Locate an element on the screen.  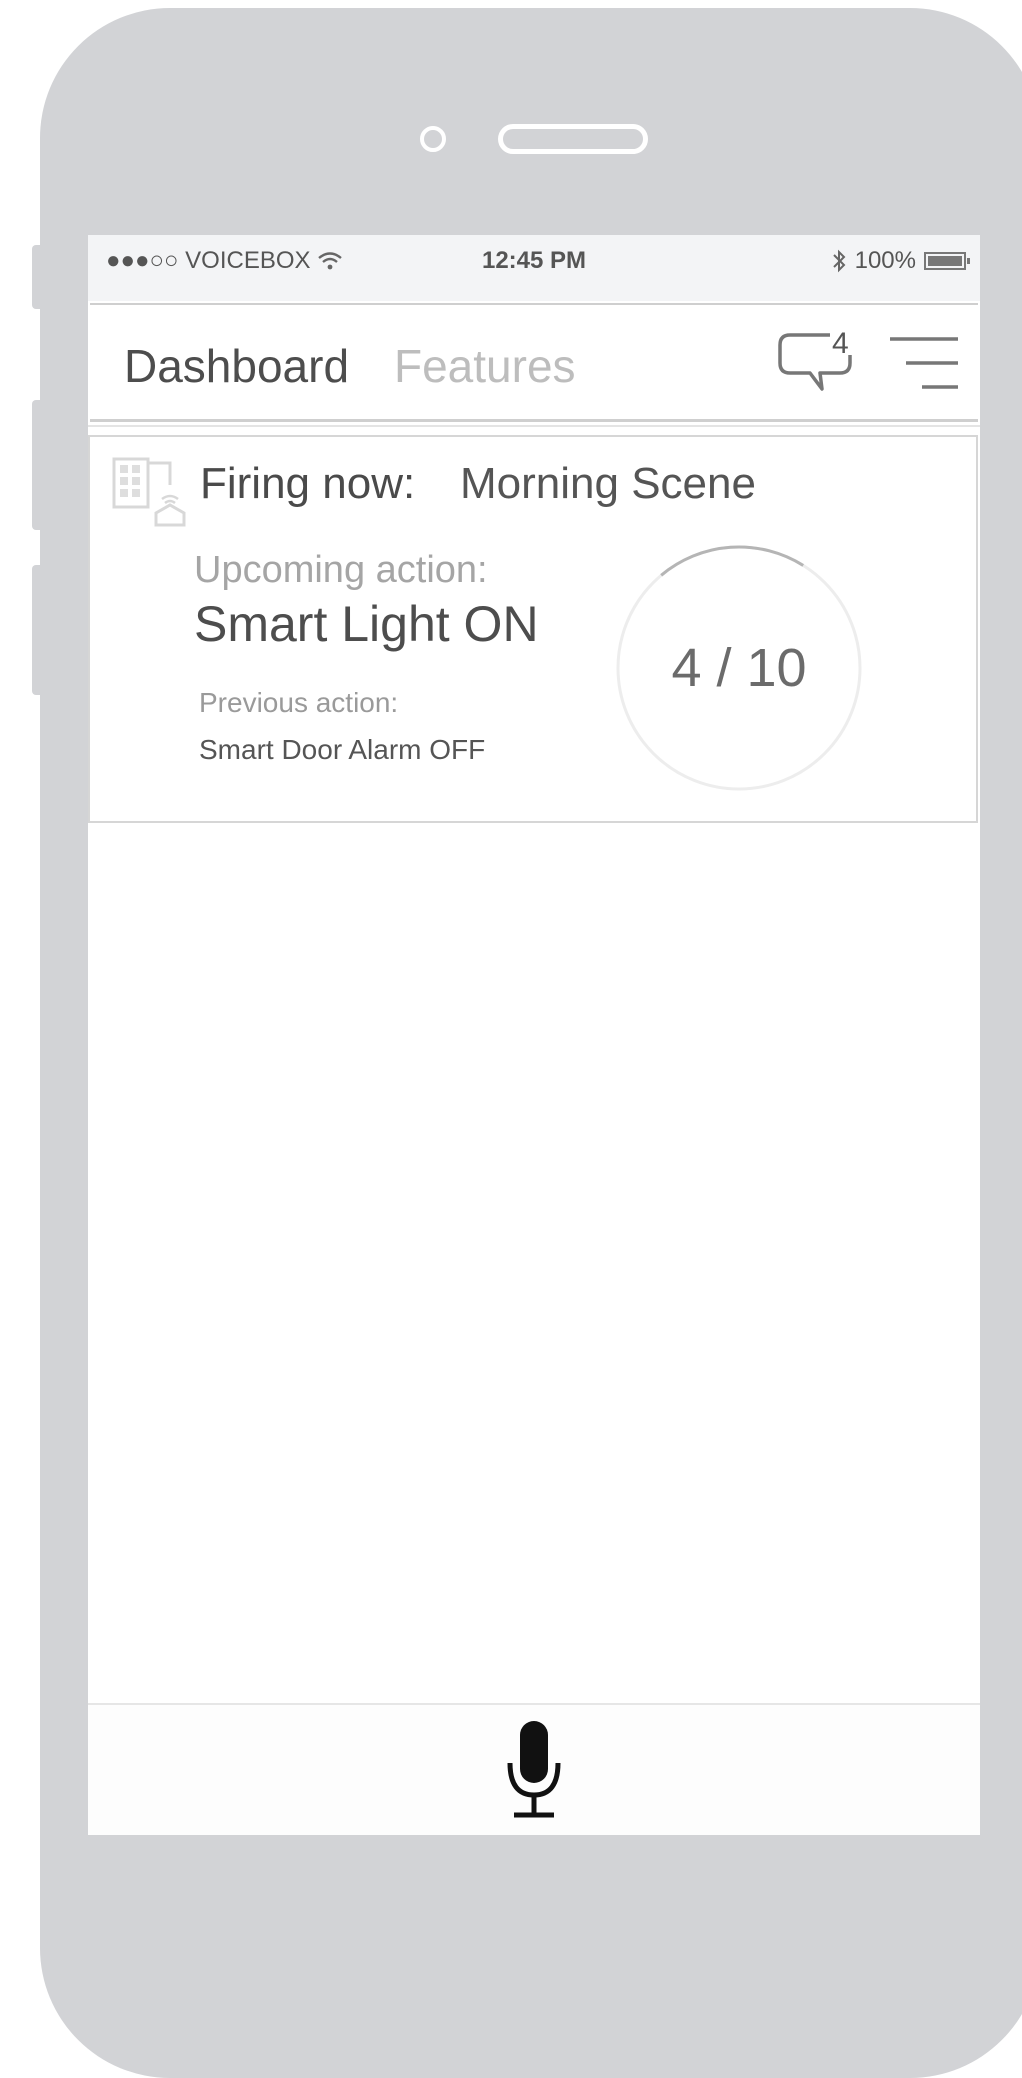
voice-input-bar is located at coordinates (534, 1769).